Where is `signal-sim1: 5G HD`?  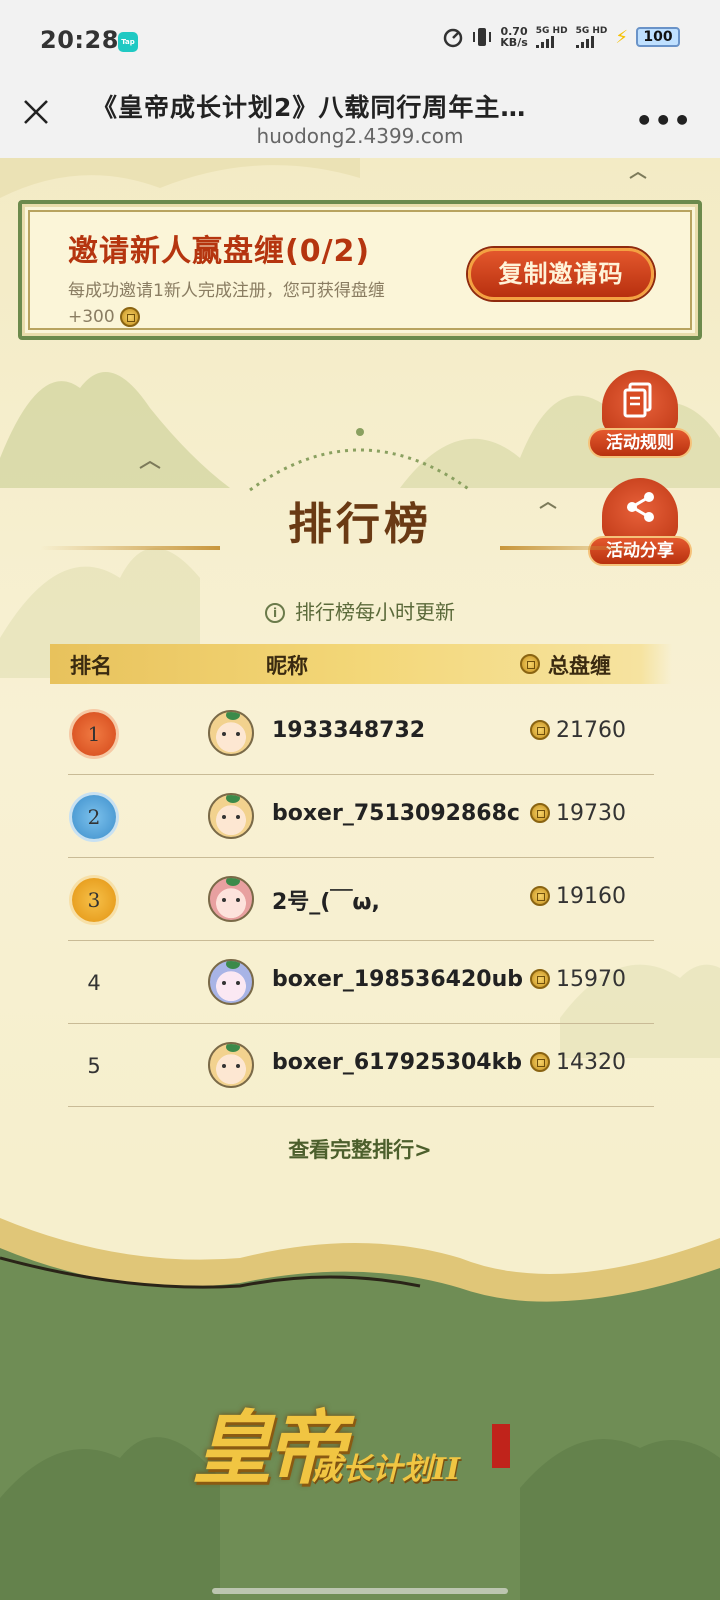 signal-sim1: 5G HD is located at coordinates (551, 37).